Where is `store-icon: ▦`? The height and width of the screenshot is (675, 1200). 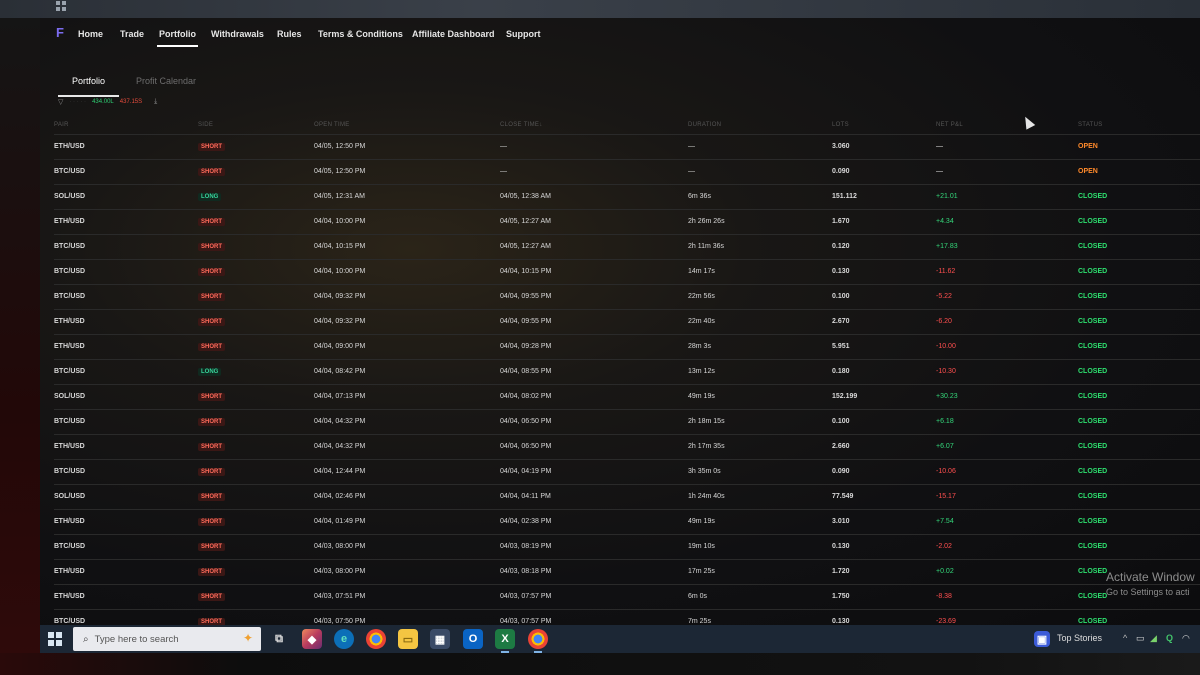 store-icon: ▦ is located at coordinates (440, 639).